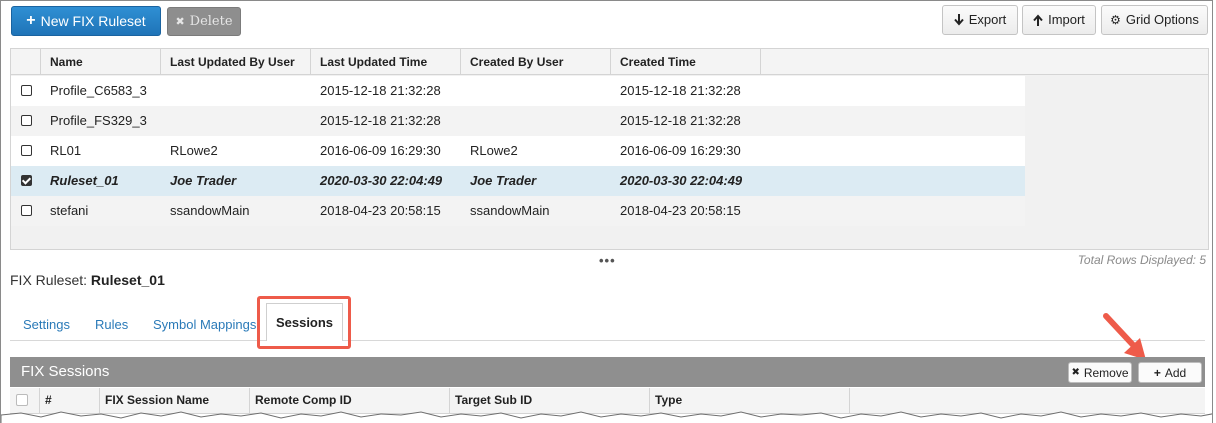 The width and height of the screenshot is (1216, 423). I want to click on tab-rules: Rules, so click(111, 324).